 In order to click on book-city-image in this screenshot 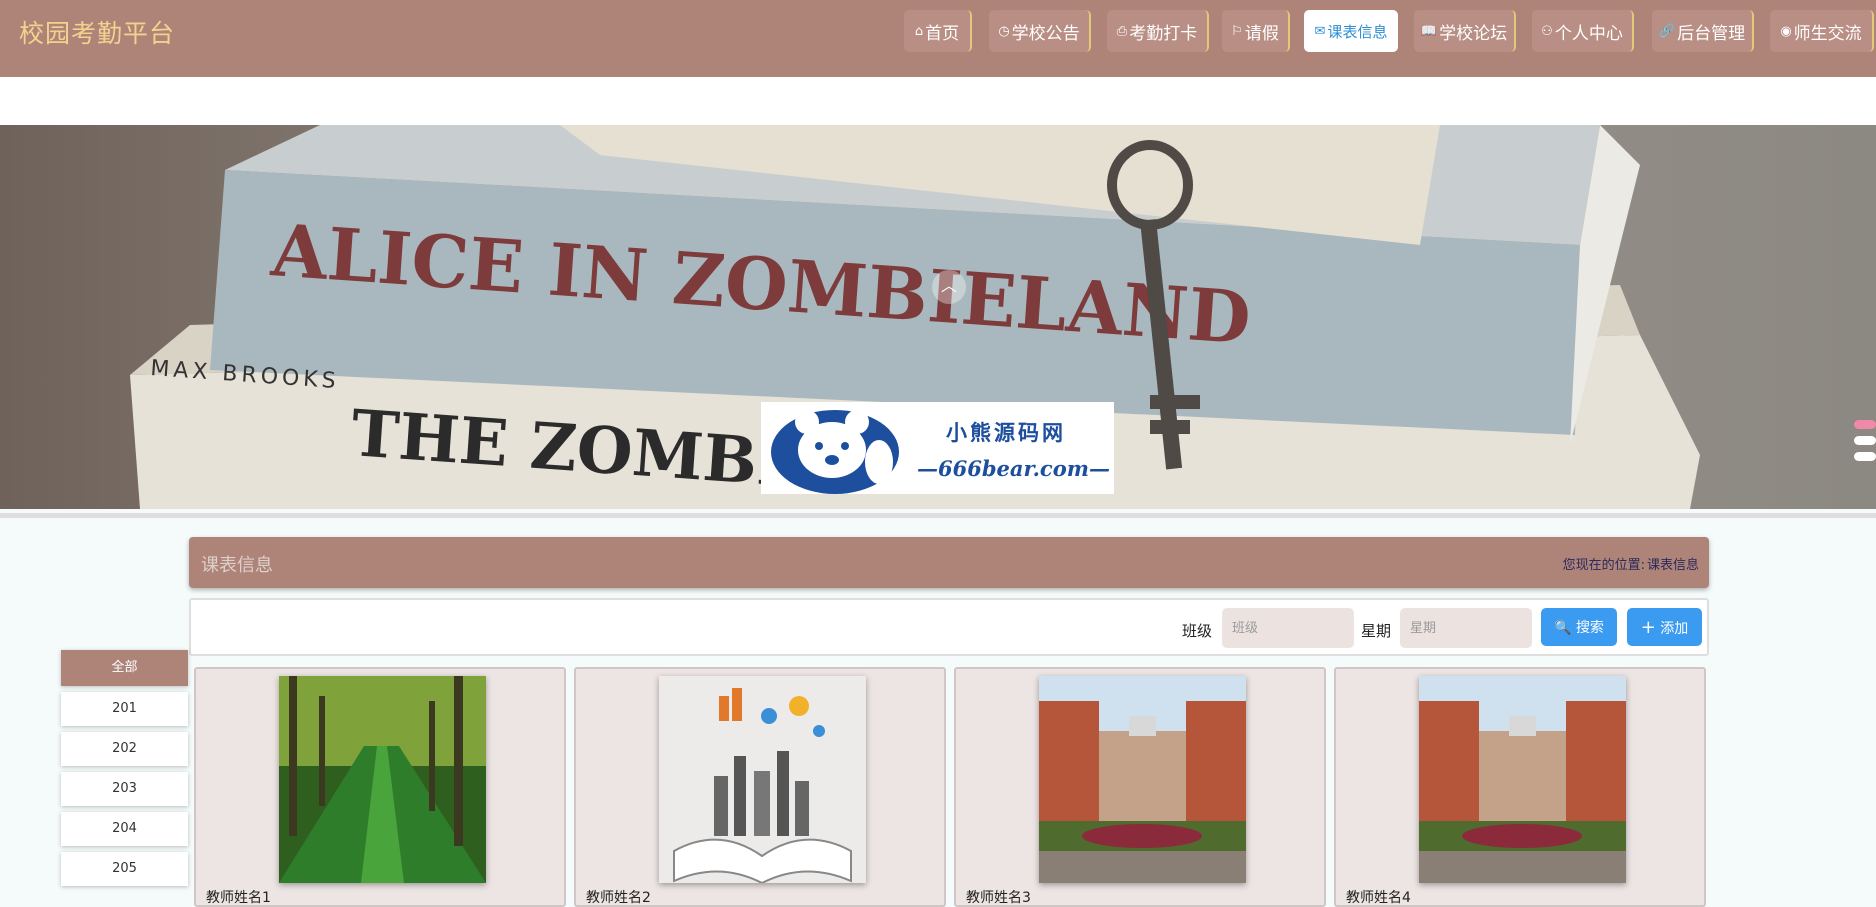, I will do `click(762, 779)`.